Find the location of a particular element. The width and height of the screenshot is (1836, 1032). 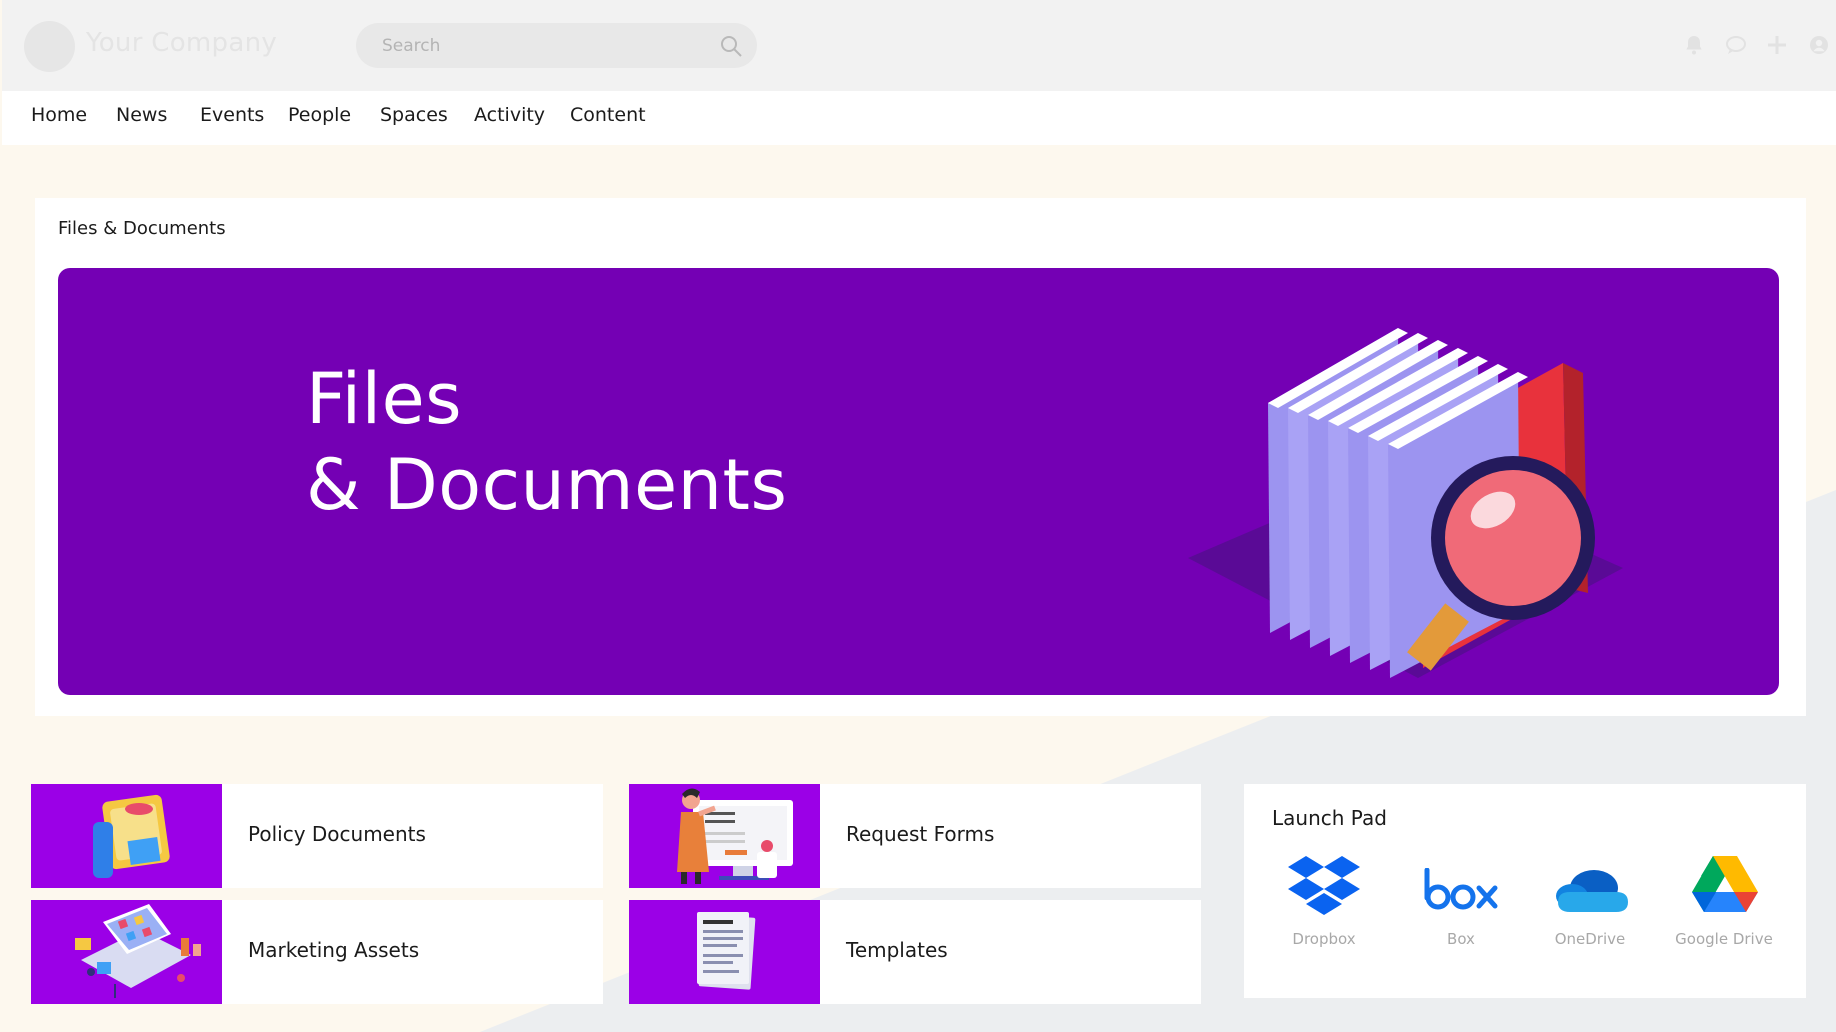

nav-item-events: Events is located at coordinates (232, 115).